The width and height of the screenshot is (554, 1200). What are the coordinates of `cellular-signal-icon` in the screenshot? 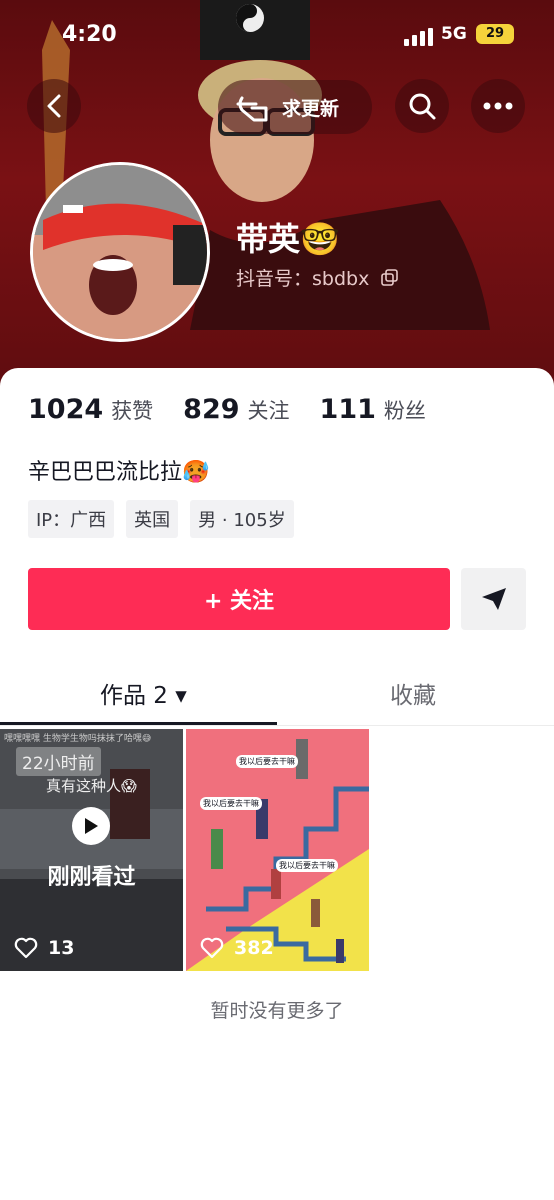 It's located at (418, 37).